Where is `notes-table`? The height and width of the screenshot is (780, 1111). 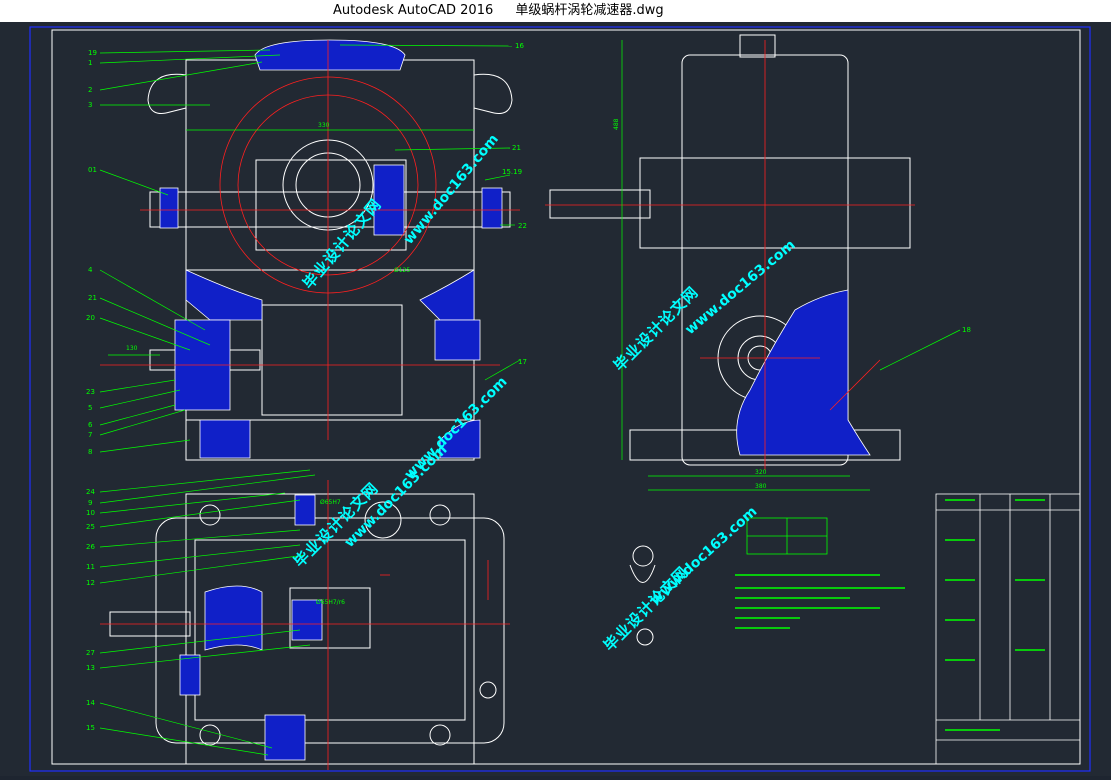 notes-table is located at coordinates (787, 536).